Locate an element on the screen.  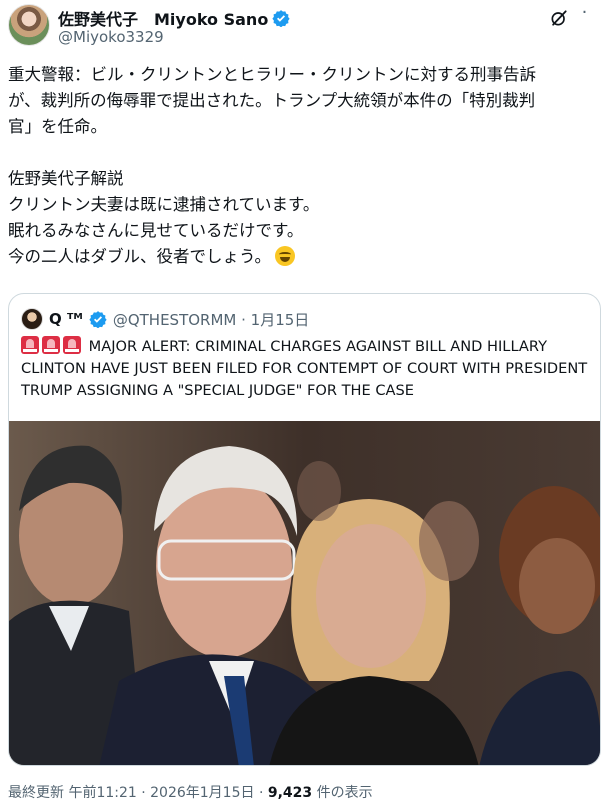
view-count: 9,423 is located at coordinates (290, 792).